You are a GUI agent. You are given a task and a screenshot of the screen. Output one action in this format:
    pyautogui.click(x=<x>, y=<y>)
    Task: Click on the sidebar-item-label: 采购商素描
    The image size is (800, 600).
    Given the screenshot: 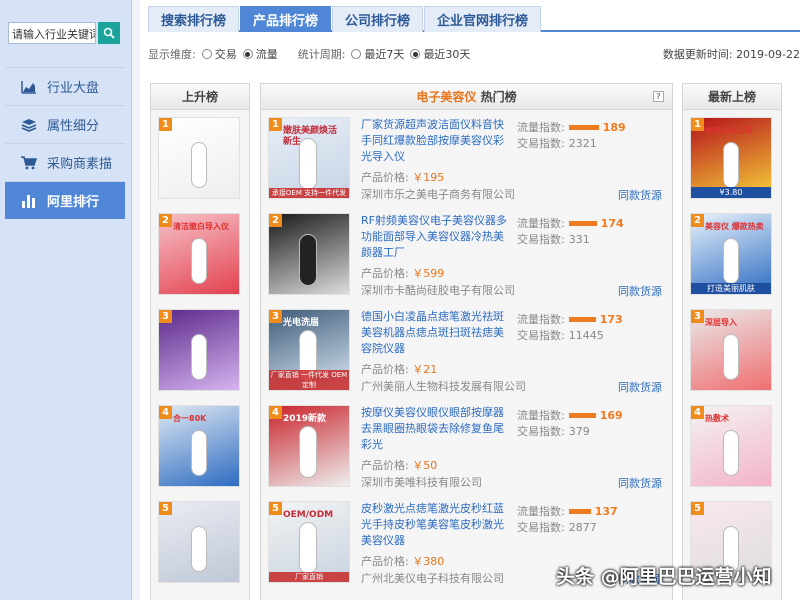 What is the action you would take?
    pyautogui.click(x=80, y=164)
    